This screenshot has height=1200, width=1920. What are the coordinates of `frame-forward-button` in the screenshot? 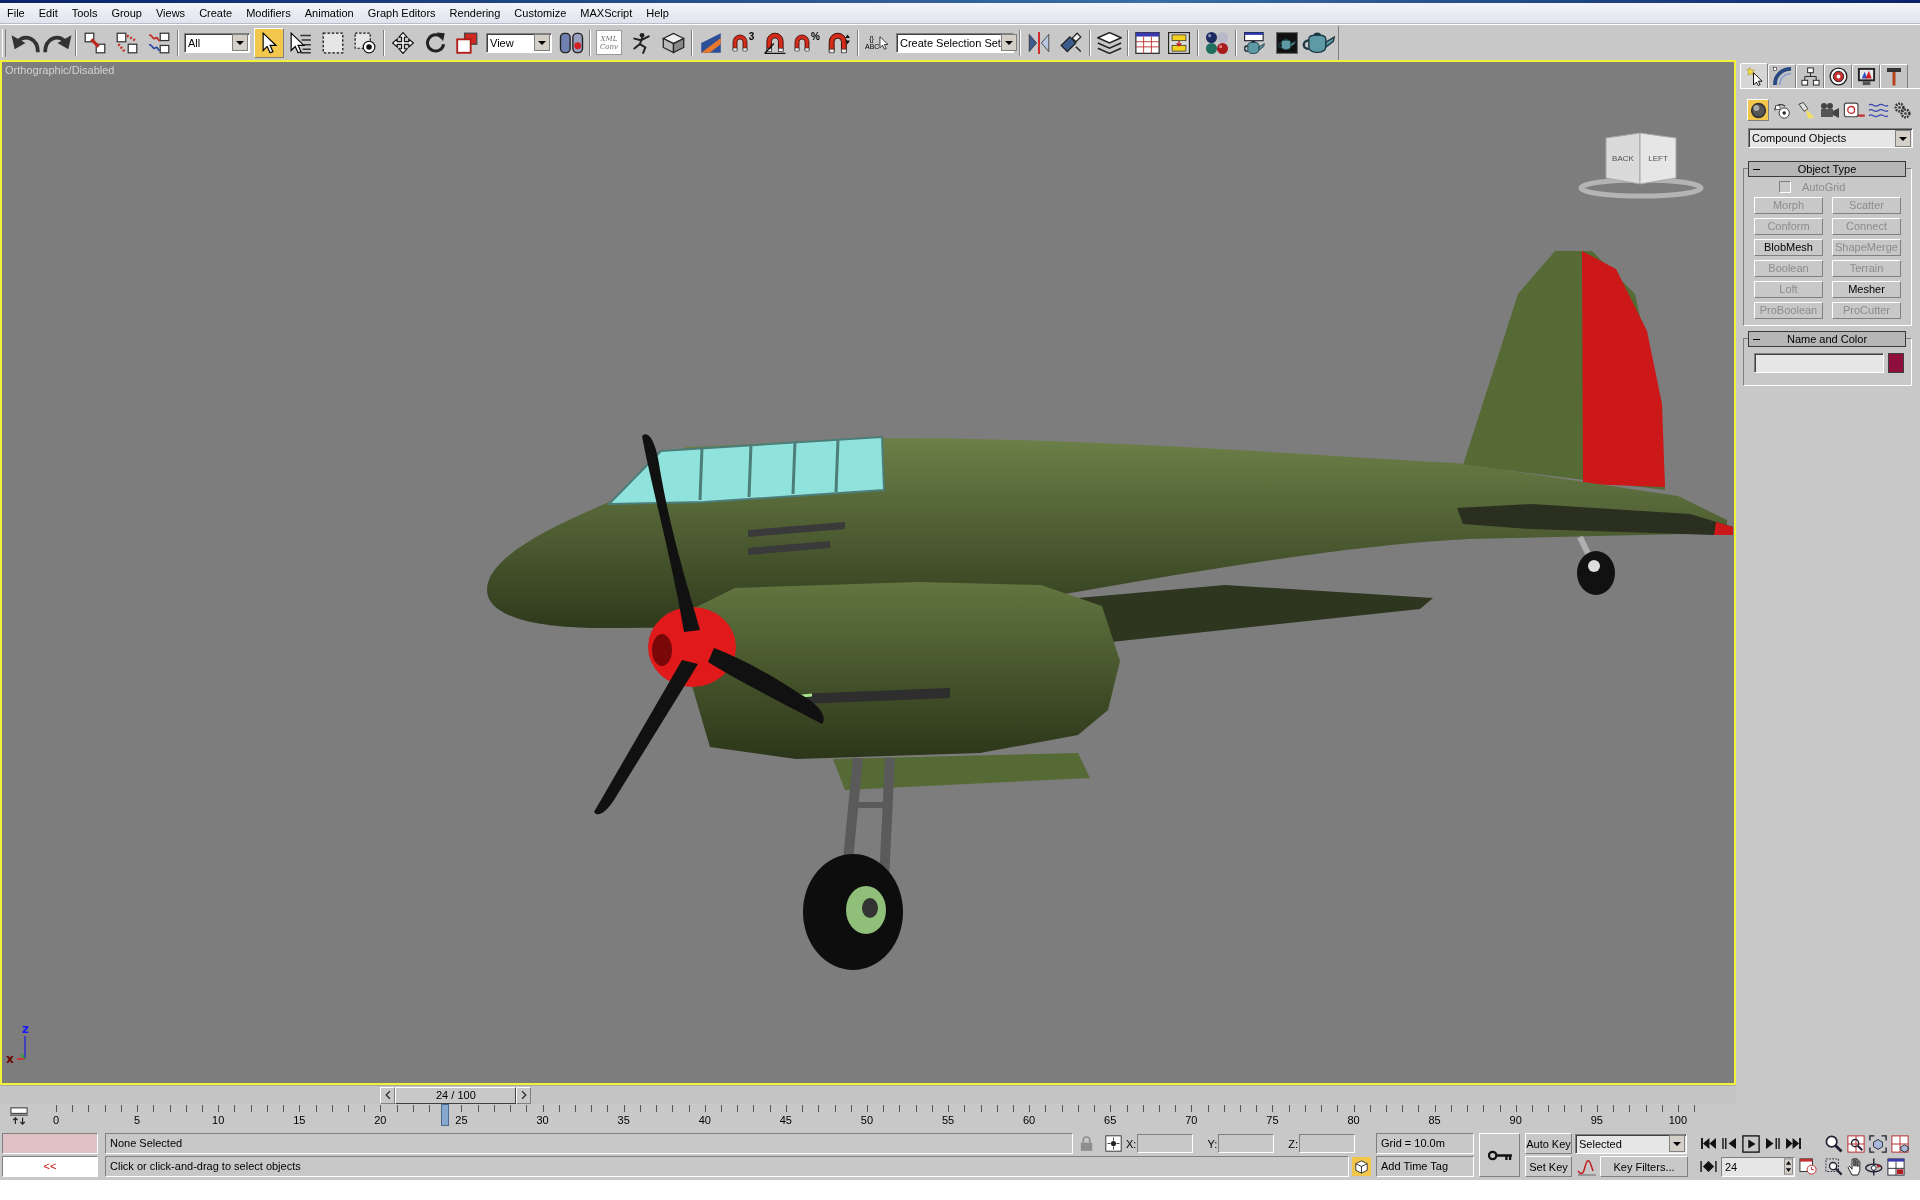 It's located at (524, 1095).